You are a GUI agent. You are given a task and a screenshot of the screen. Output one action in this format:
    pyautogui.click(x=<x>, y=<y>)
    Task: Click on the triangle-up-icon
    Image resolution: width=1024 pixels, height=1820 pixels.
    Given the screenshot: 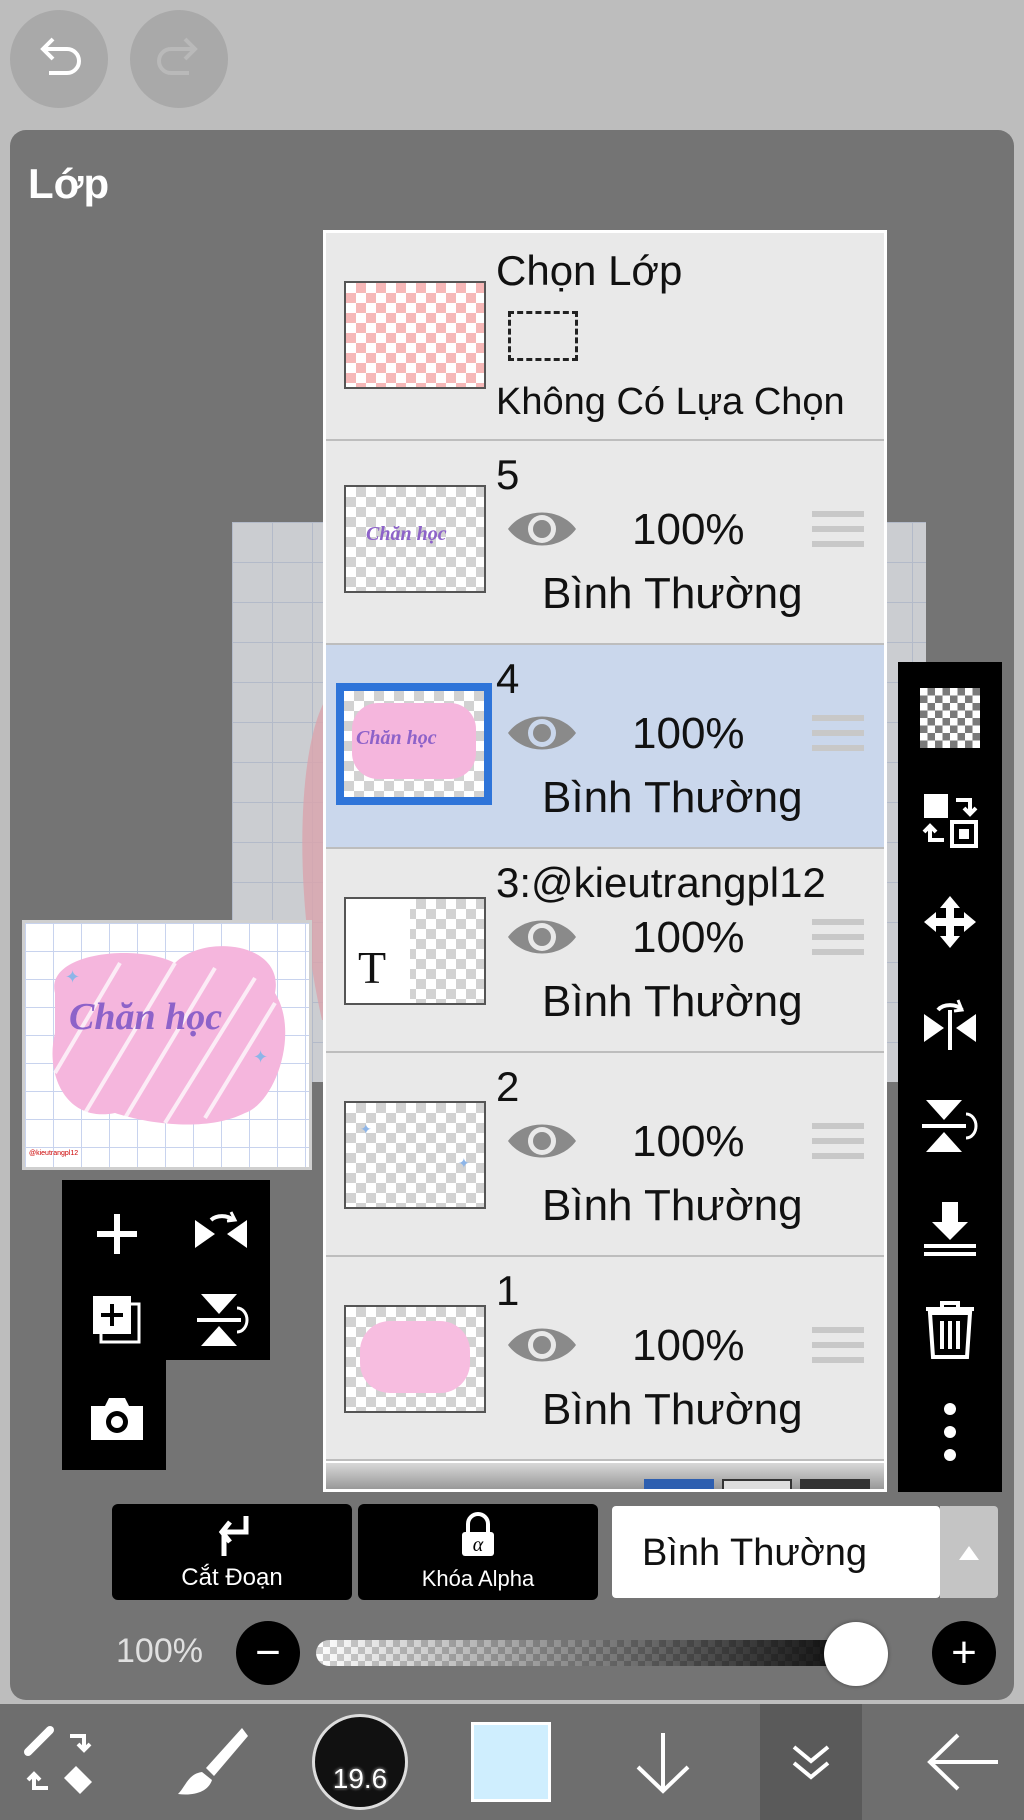 What is the action you would take?
    pyautogui.click(x=969, y=1553)
    